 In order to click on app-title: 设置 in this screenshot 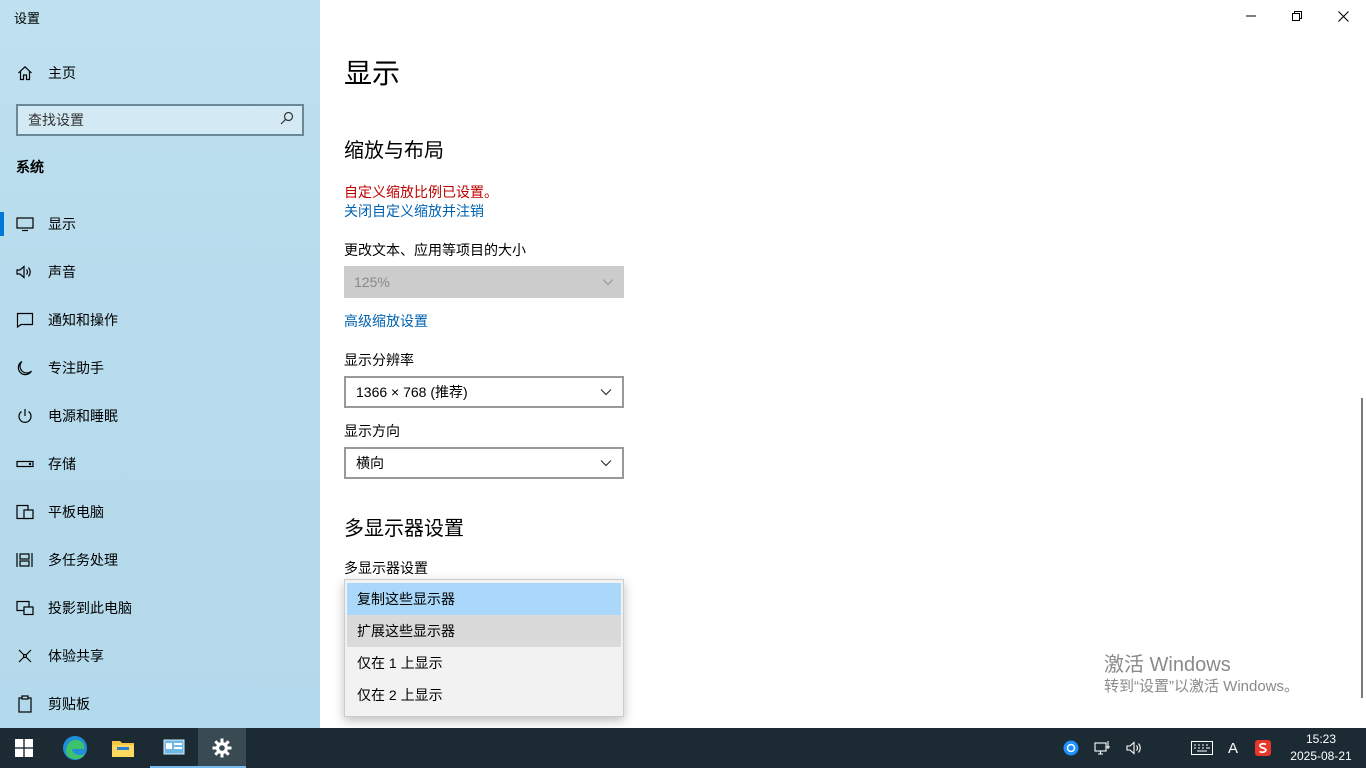, I will do `click(27, 18)`.